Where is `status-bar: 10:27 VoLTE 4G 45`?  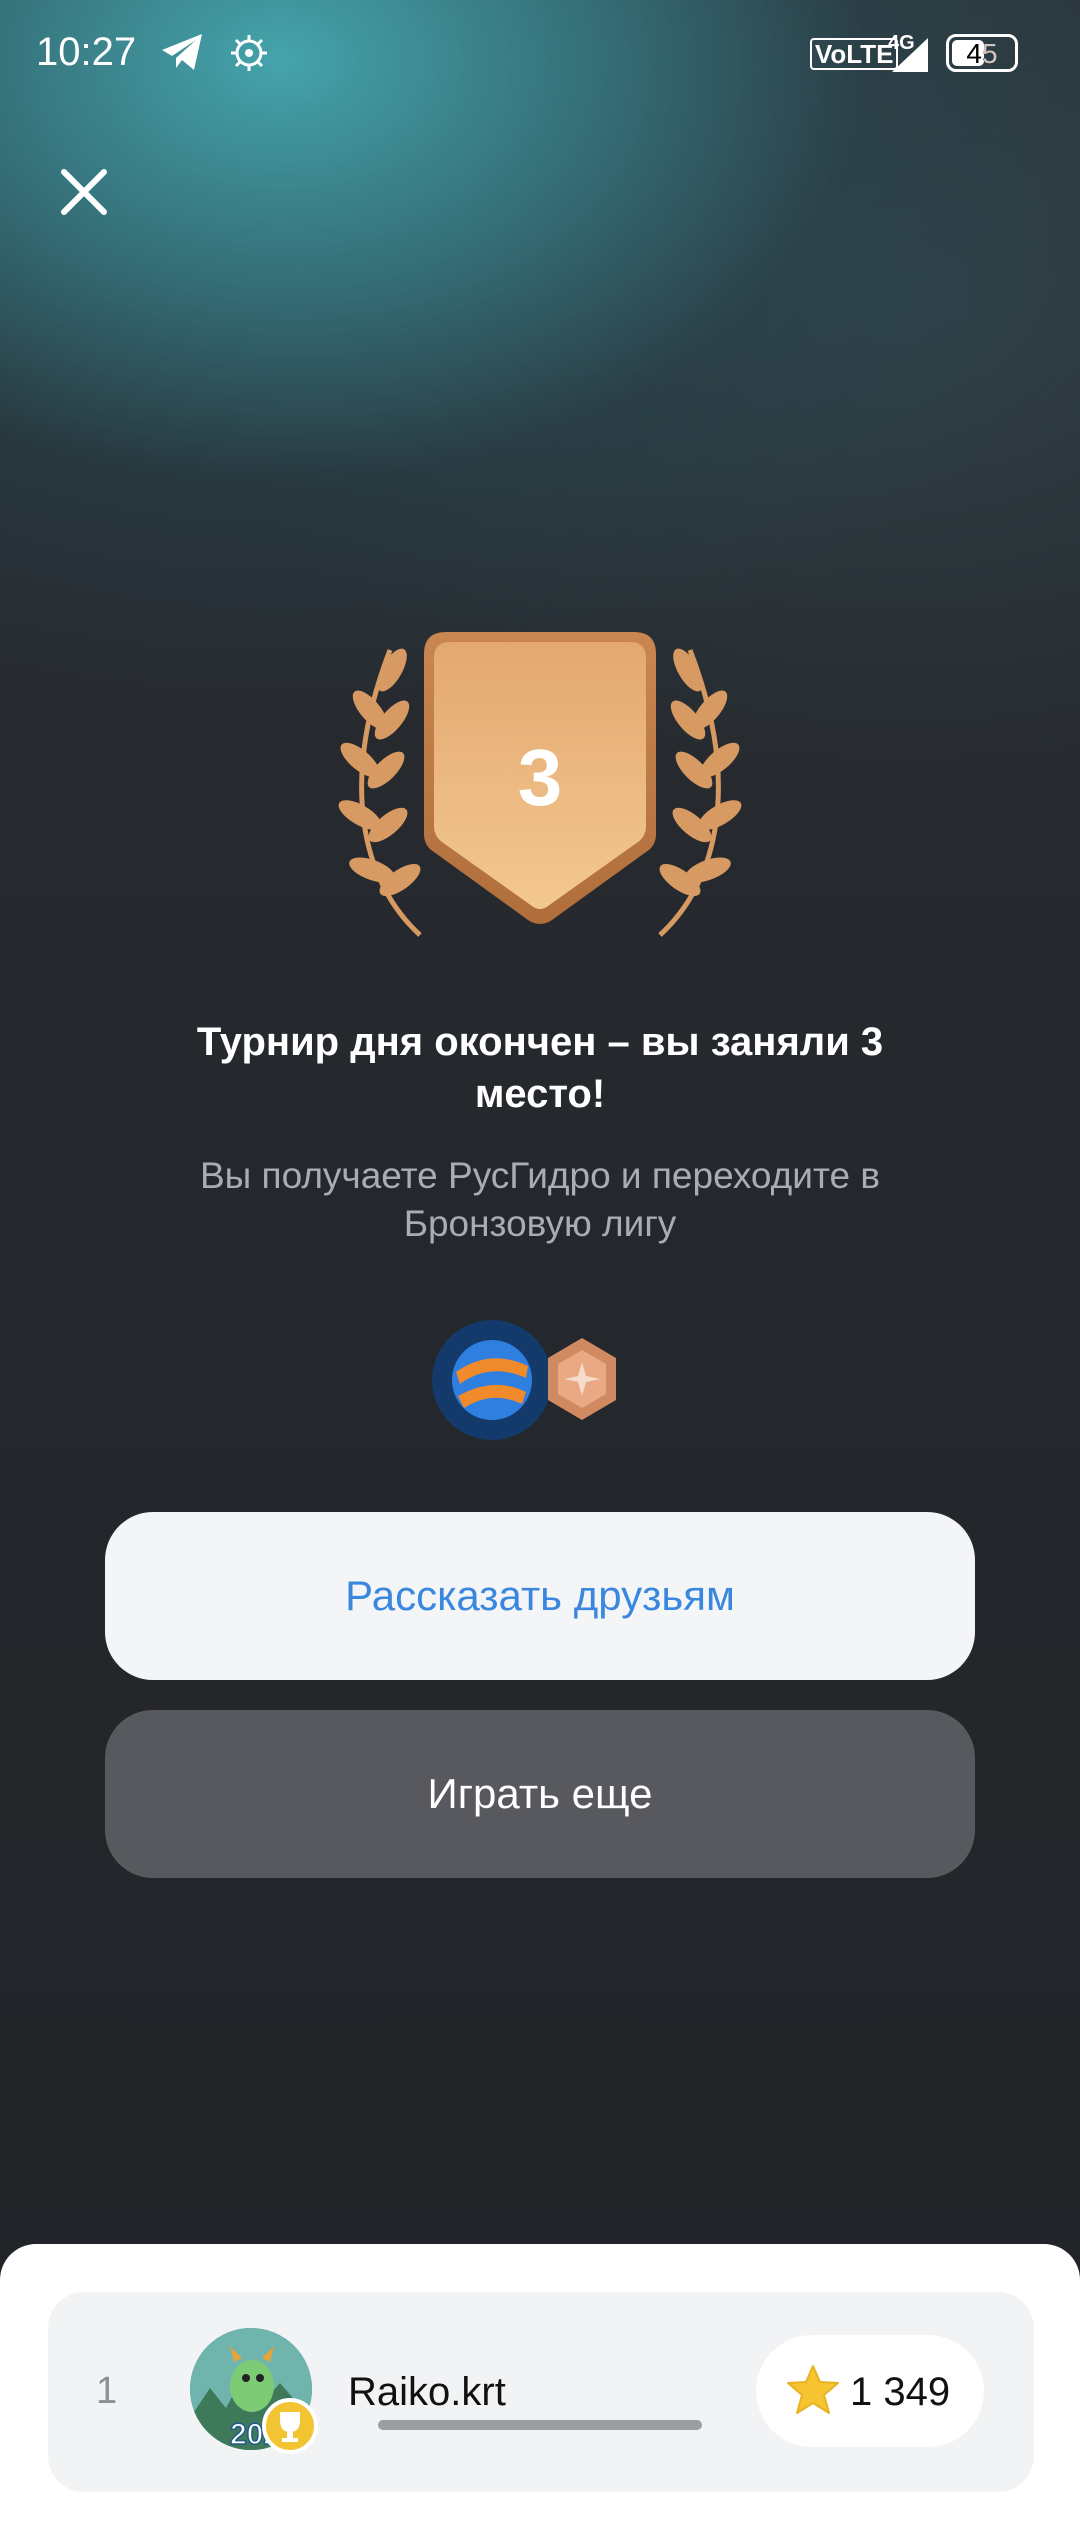
status-bar: 10:27 VoLTE 4G 45 is located at coordinates (540, 55).